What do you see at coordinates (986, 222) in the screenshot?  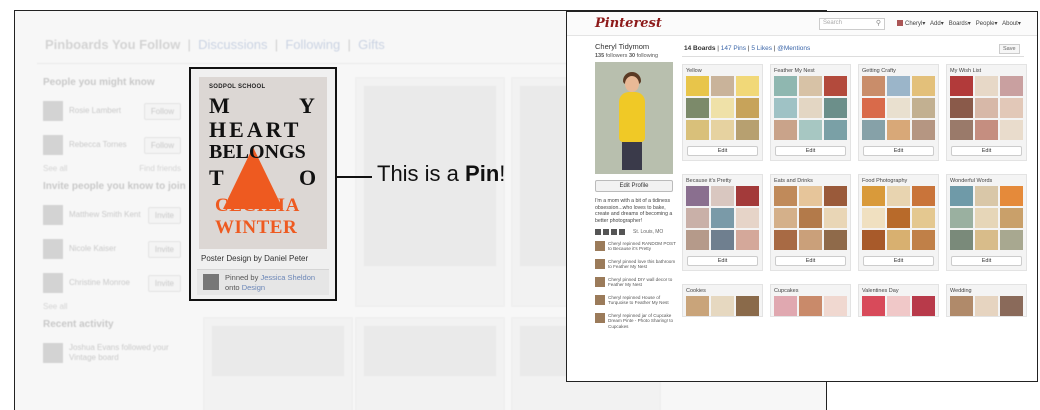 I see `board-card: Wonderful Words Edit` at bounding box center [986, 222].